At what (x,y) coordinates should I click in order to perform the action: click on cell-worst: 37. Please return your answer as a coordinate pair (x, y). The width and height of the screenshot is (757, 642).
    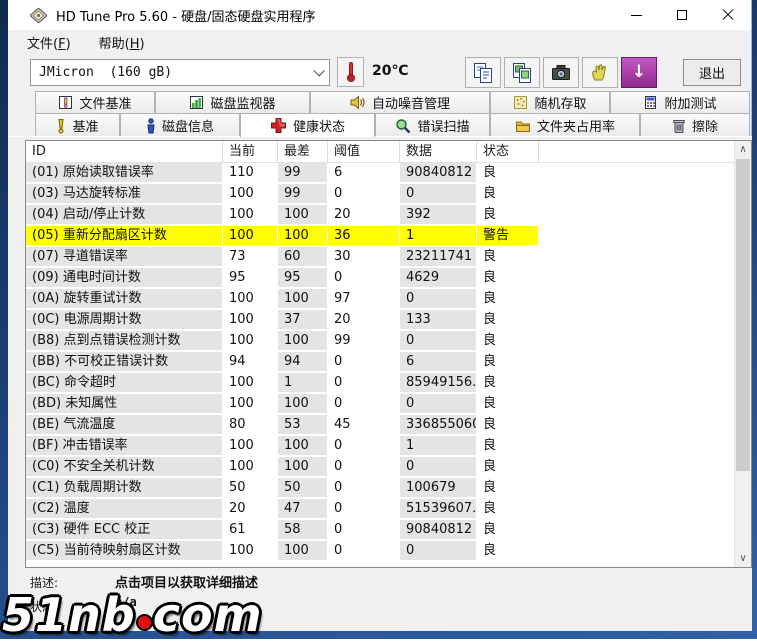
    Looking at the image, I should click on (303, 320).